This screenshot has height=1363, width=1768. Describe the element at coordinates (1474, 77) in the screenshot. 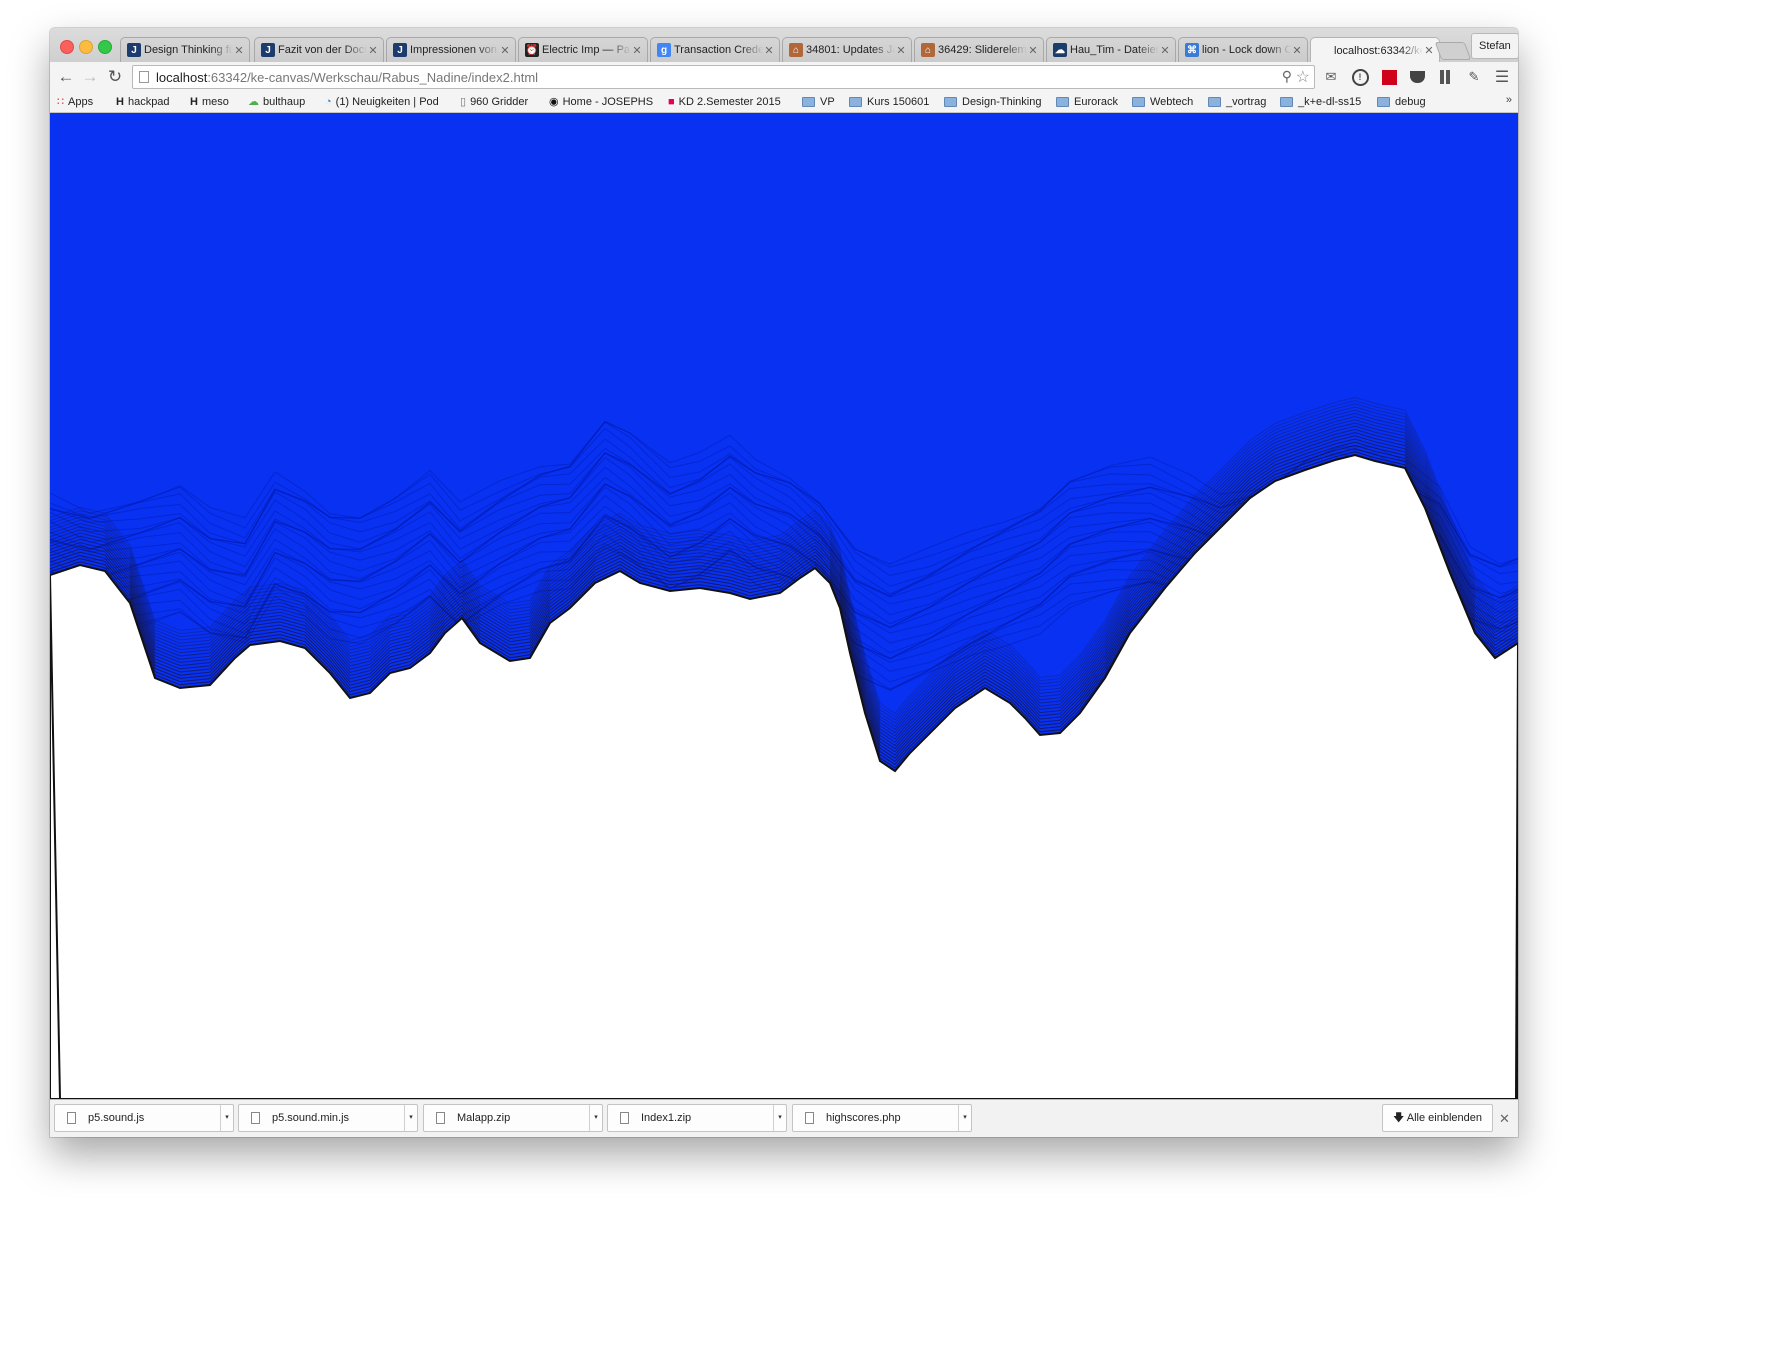

I see `color-picker-icon: ✎` at that location.